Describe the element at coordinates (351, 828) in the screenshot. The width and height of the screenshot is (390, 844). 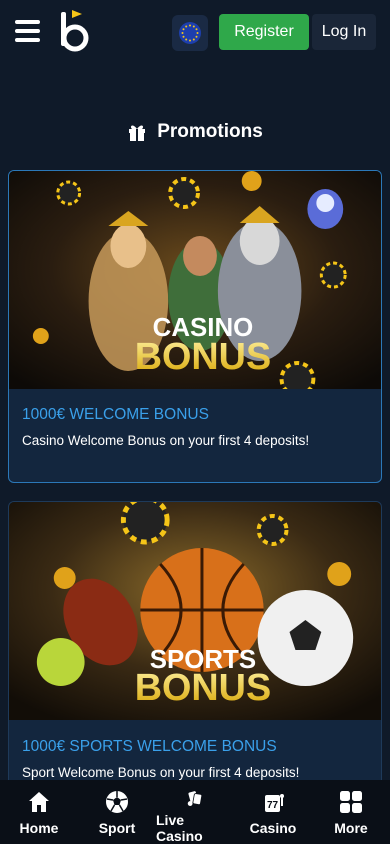
I see `nav-more-label: More` at that location.